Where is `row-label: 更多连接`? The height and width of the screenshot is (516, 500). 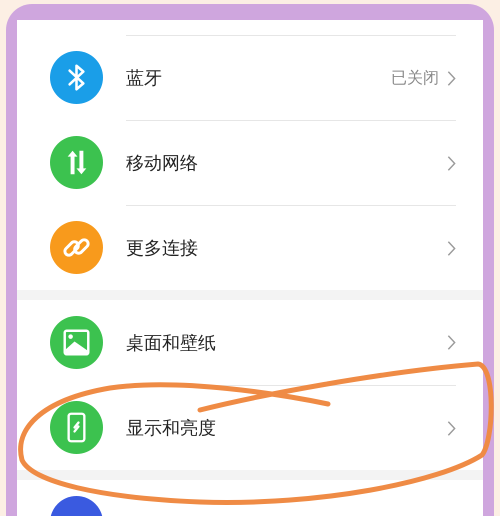
row-label: 更多连接 is located at coordinates (162, 248).